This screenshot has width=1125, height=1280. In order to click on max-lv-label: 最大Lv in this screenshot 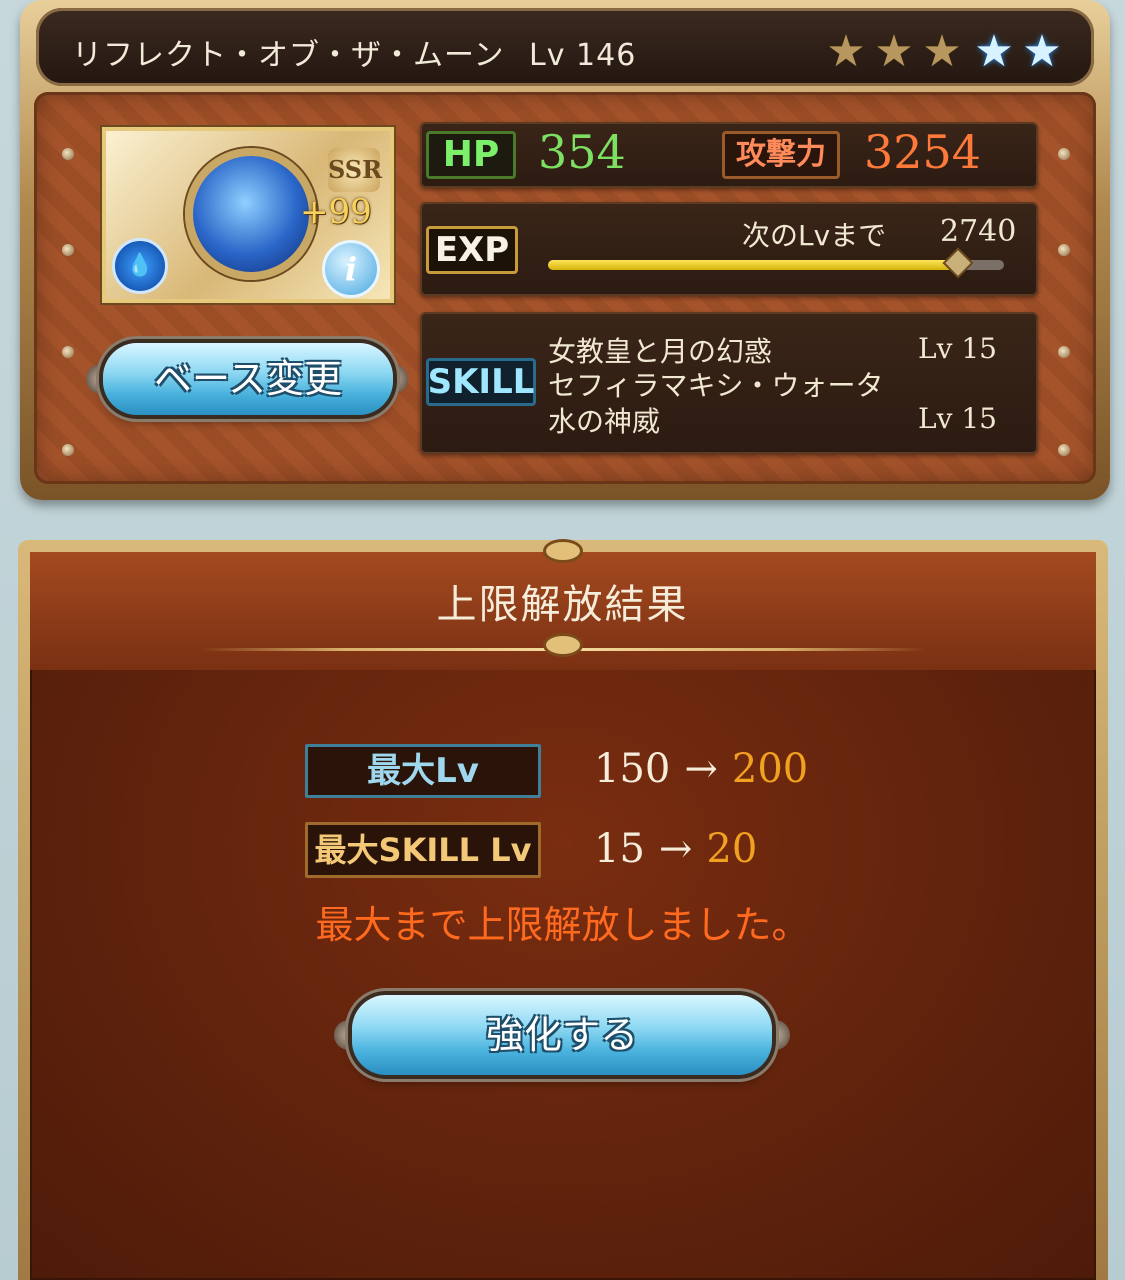, I will do `click(423, 771)`.